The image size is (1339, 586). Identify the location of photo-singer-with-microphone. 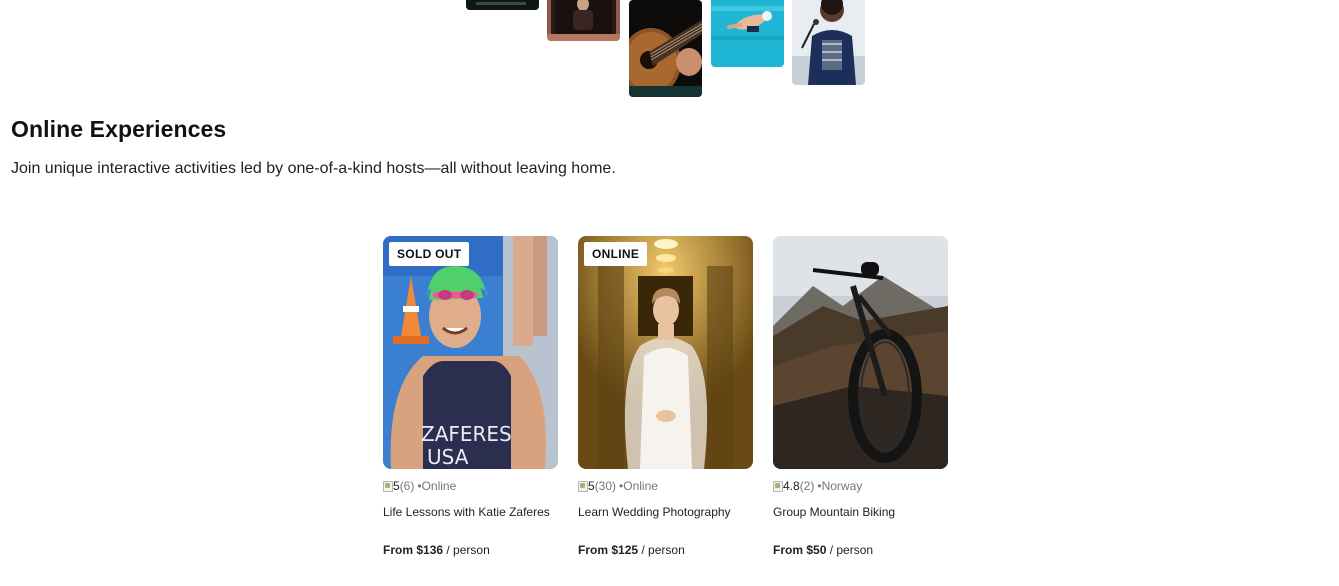
(828, 42).